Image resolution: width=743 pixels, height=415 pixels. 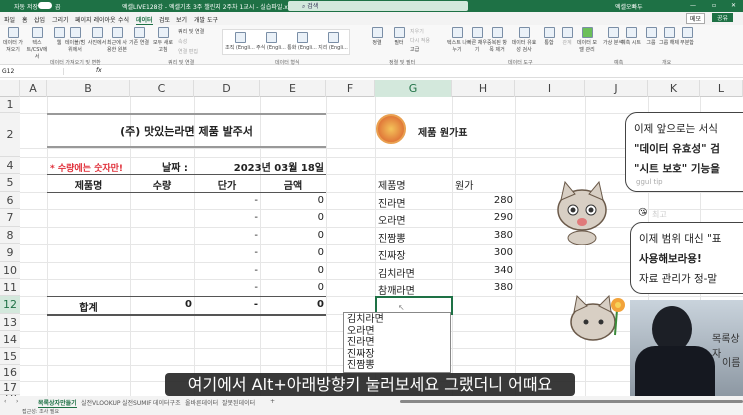 I want to click on menu-insert: 삽입, so click(x=39, y=19).